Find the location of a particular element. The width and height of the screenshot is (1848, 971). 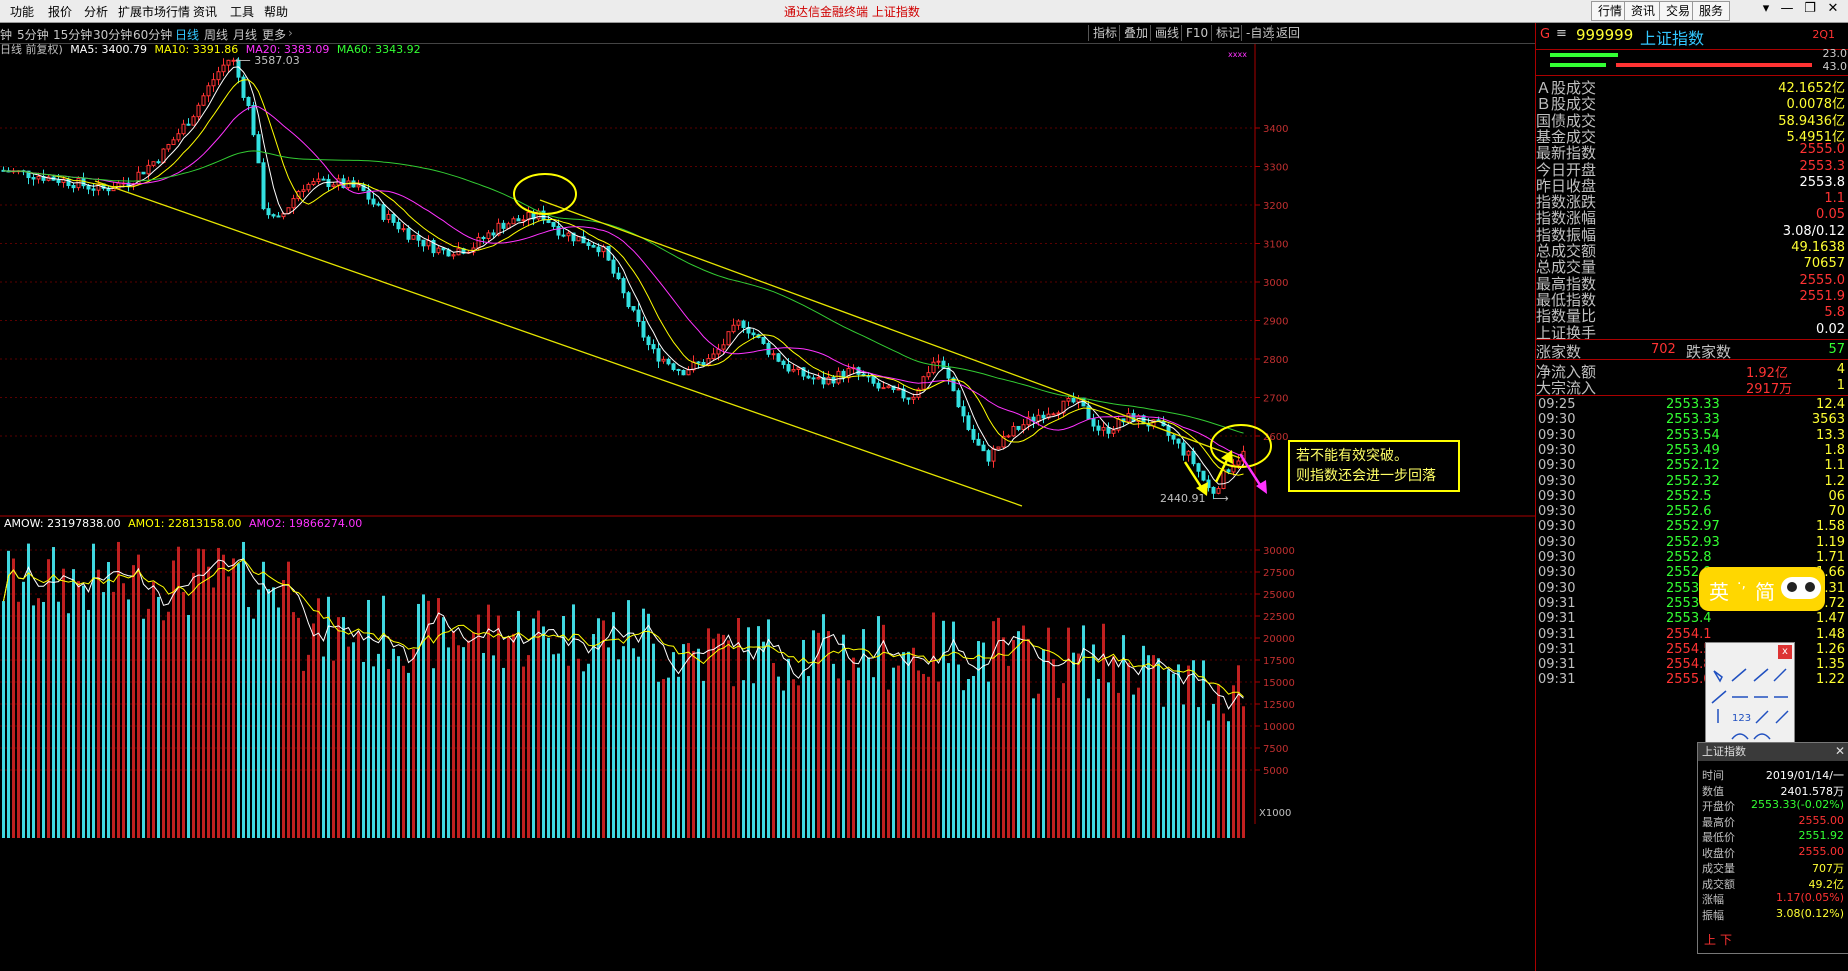

hint-row: 最高价 2555.00 is located at coordinates (1773, 821).